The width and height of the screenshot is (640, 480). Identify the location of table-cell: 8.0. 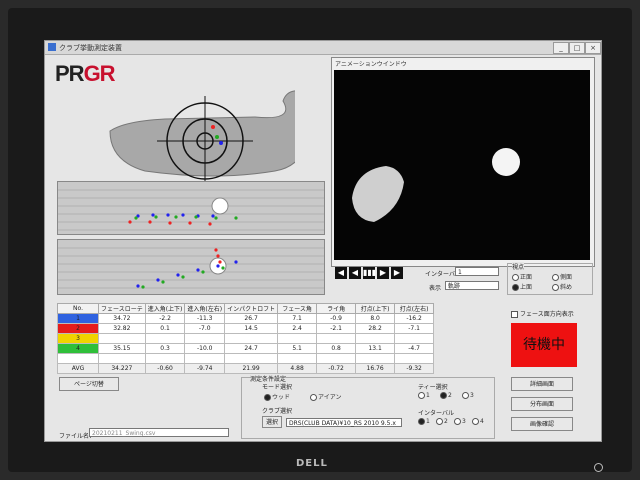
(375, 318).